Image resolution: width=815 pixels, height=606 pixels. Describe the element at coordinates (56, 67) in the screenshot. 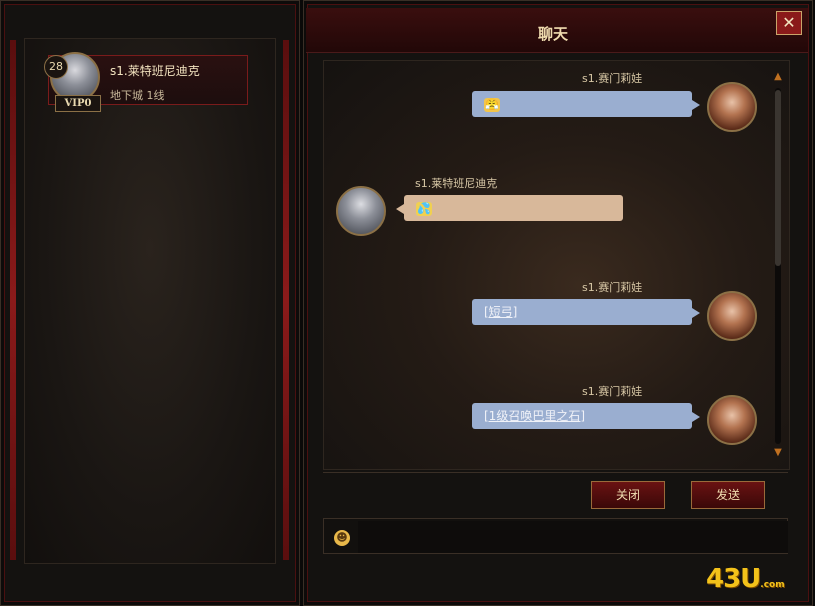

I see `friend-level-badge: 28` at that location.